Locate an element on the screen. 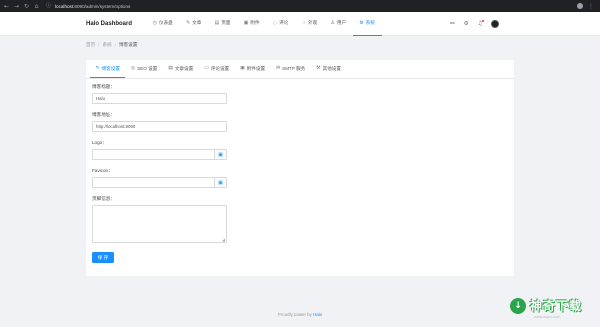 This screenshot has width=600, height=327. logo-label: Logo： is located at coordinates (99, 142).